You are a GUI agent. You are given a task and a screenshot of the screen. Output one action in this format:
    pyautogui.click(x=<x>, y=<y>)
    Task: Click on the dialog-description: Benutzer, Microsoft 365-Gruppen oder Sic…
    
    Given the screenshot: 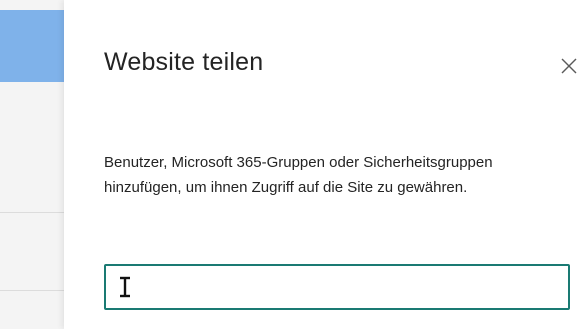 What is the action you would take?
    pyautogui.click(x=298, y=175)
    